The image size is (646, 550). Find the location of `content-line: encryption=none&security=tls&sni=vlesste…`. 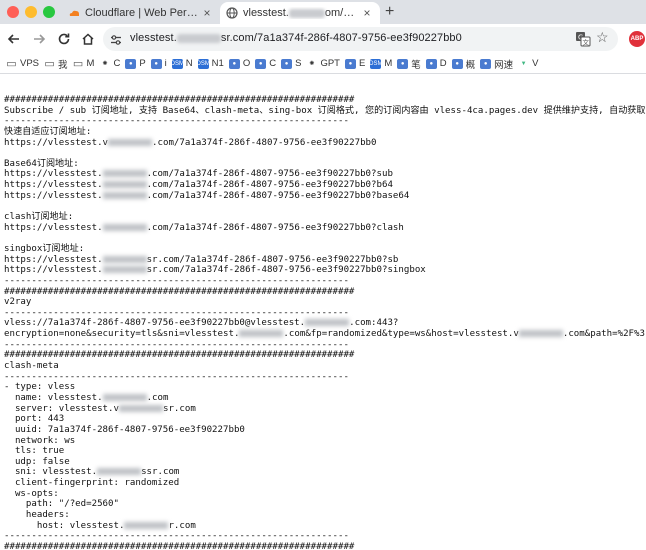

content-line: encryption=none&security=tls&sni=vlesste… is located at coordinates (325, 334).